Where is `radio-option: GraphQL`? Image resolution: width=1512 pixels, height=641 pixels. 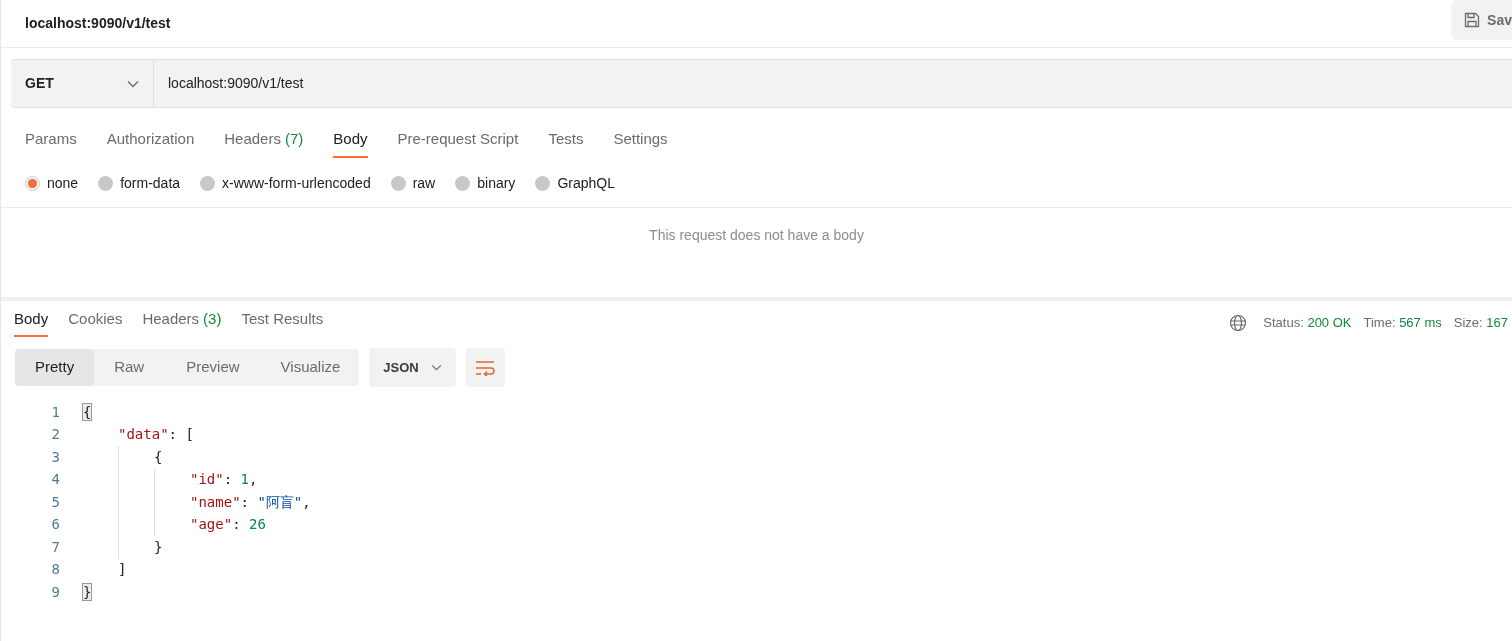
radio-option: GraphQL is located at coordinates (575, 183).